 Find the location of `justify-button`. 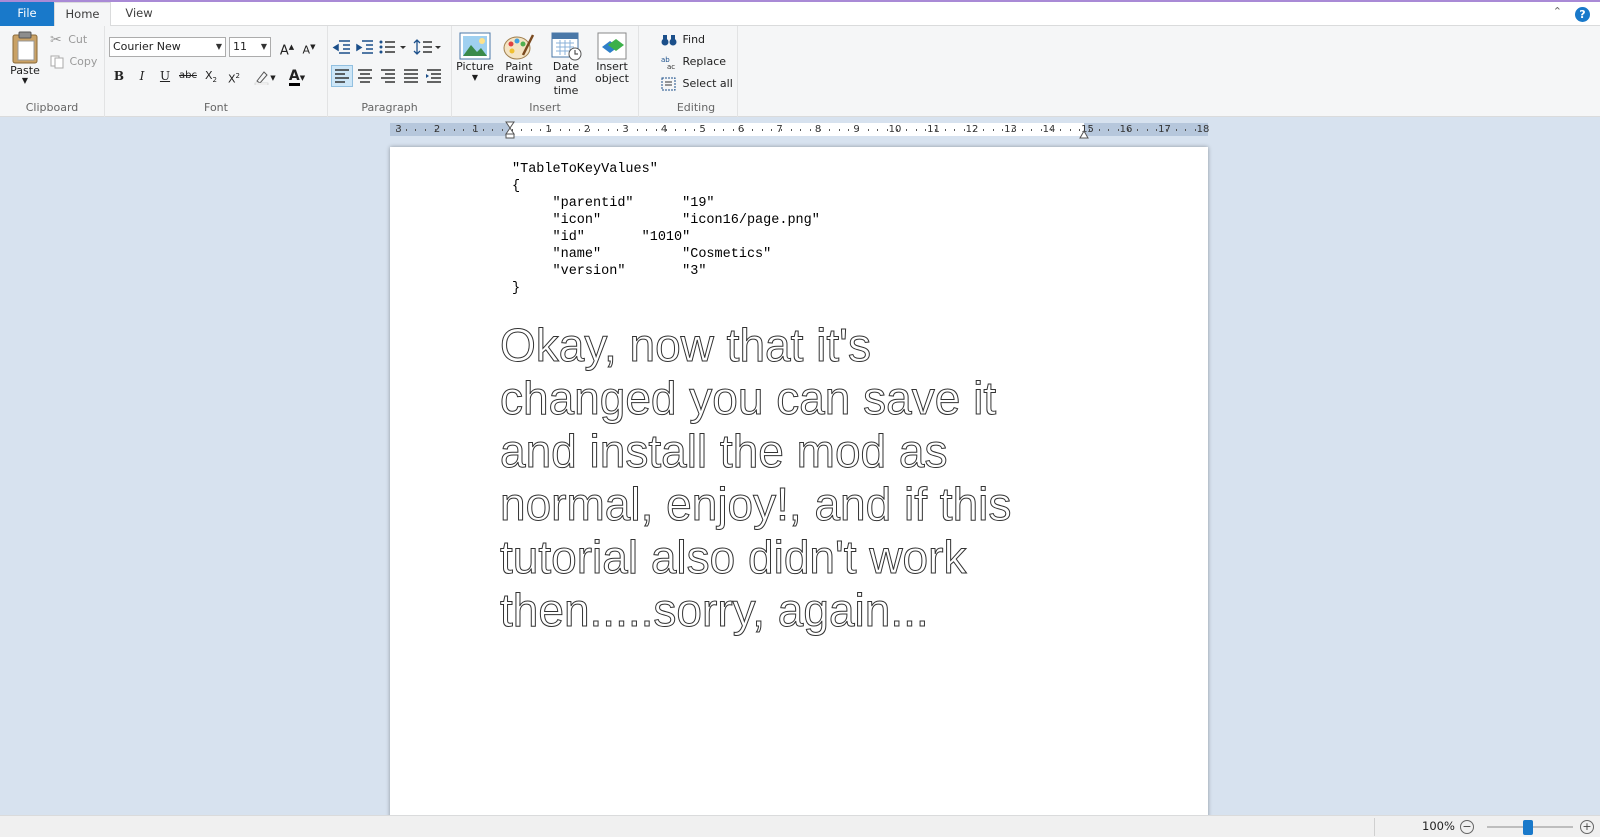

justify-button is located at coordinates (411, 76).